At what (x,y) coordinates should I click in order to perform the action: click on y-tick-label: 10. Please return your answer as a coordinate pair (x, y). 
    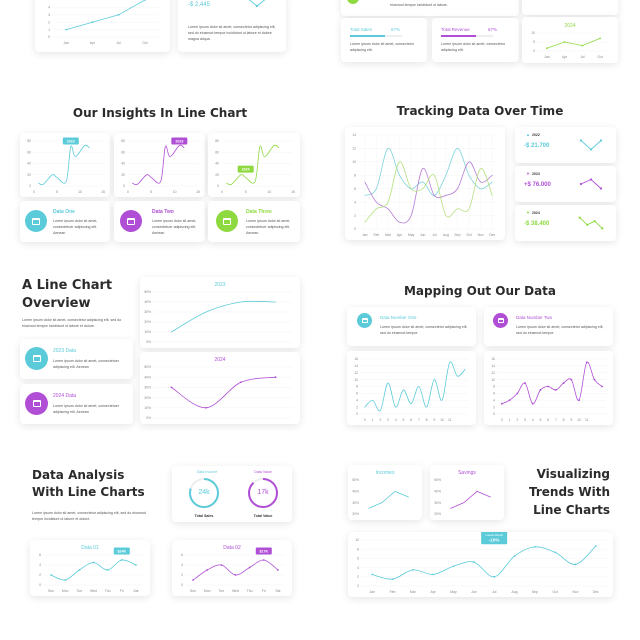
    Looking at the image, I should click on (354, 162).